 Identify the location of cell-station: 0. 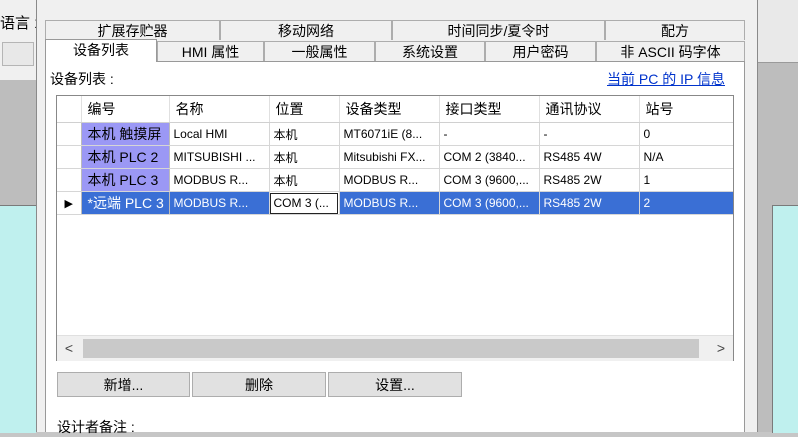
(686, 134).